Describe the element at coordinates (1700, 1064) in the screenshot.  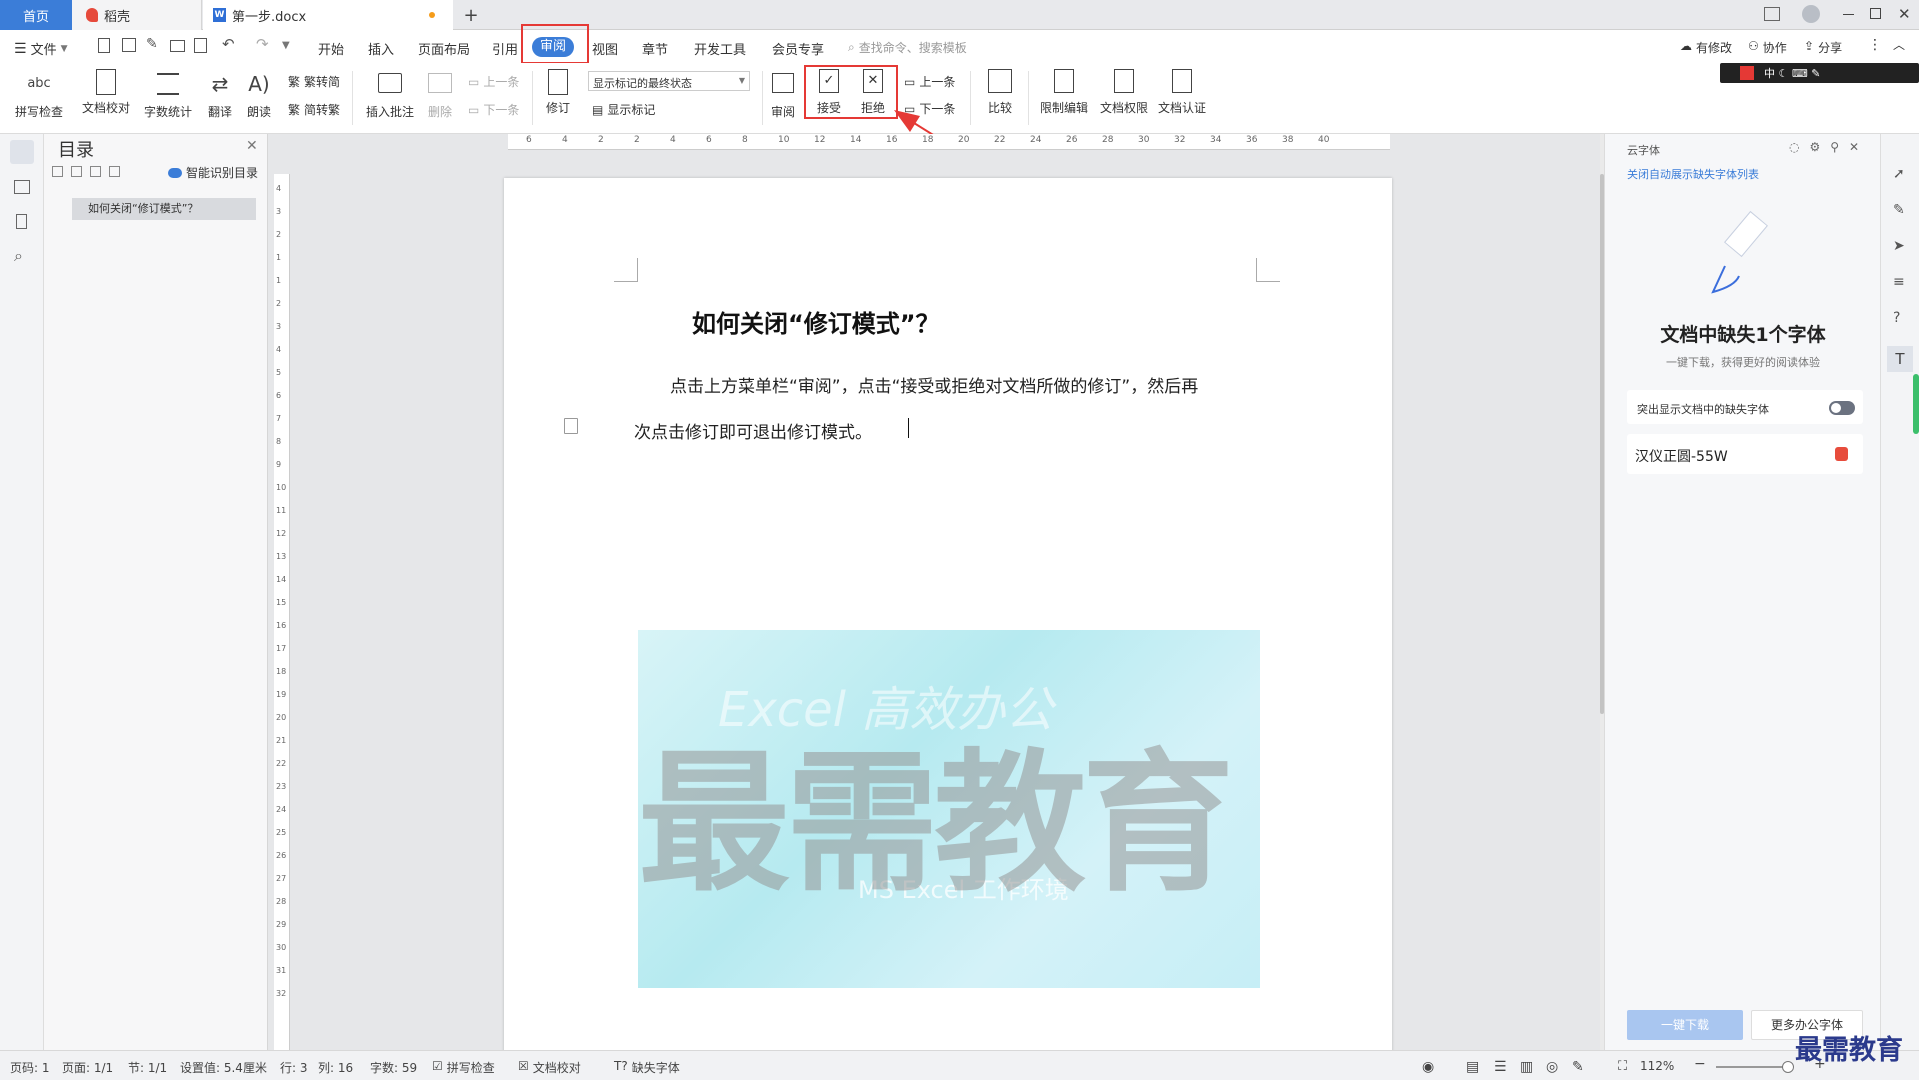
I see `zoom-out-icon: −` at that location.